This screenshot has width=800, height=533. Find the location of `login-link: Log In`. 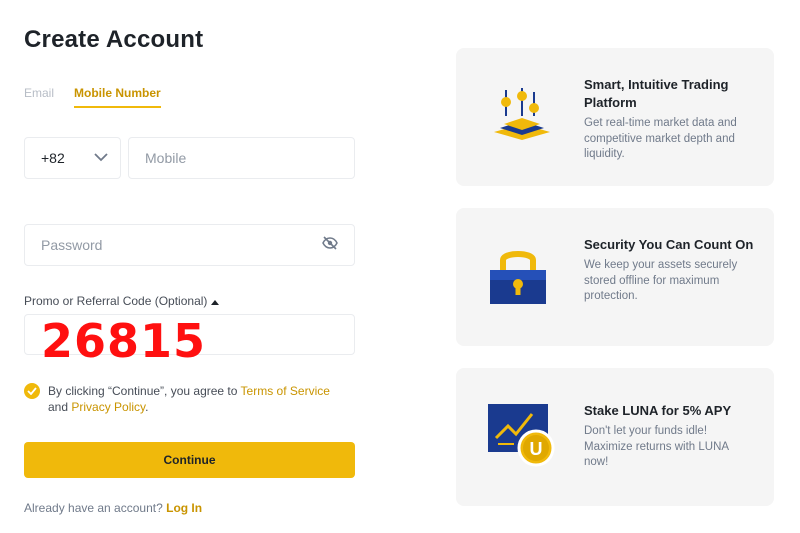

login-link: Log In is located at coordinates (184, 508).